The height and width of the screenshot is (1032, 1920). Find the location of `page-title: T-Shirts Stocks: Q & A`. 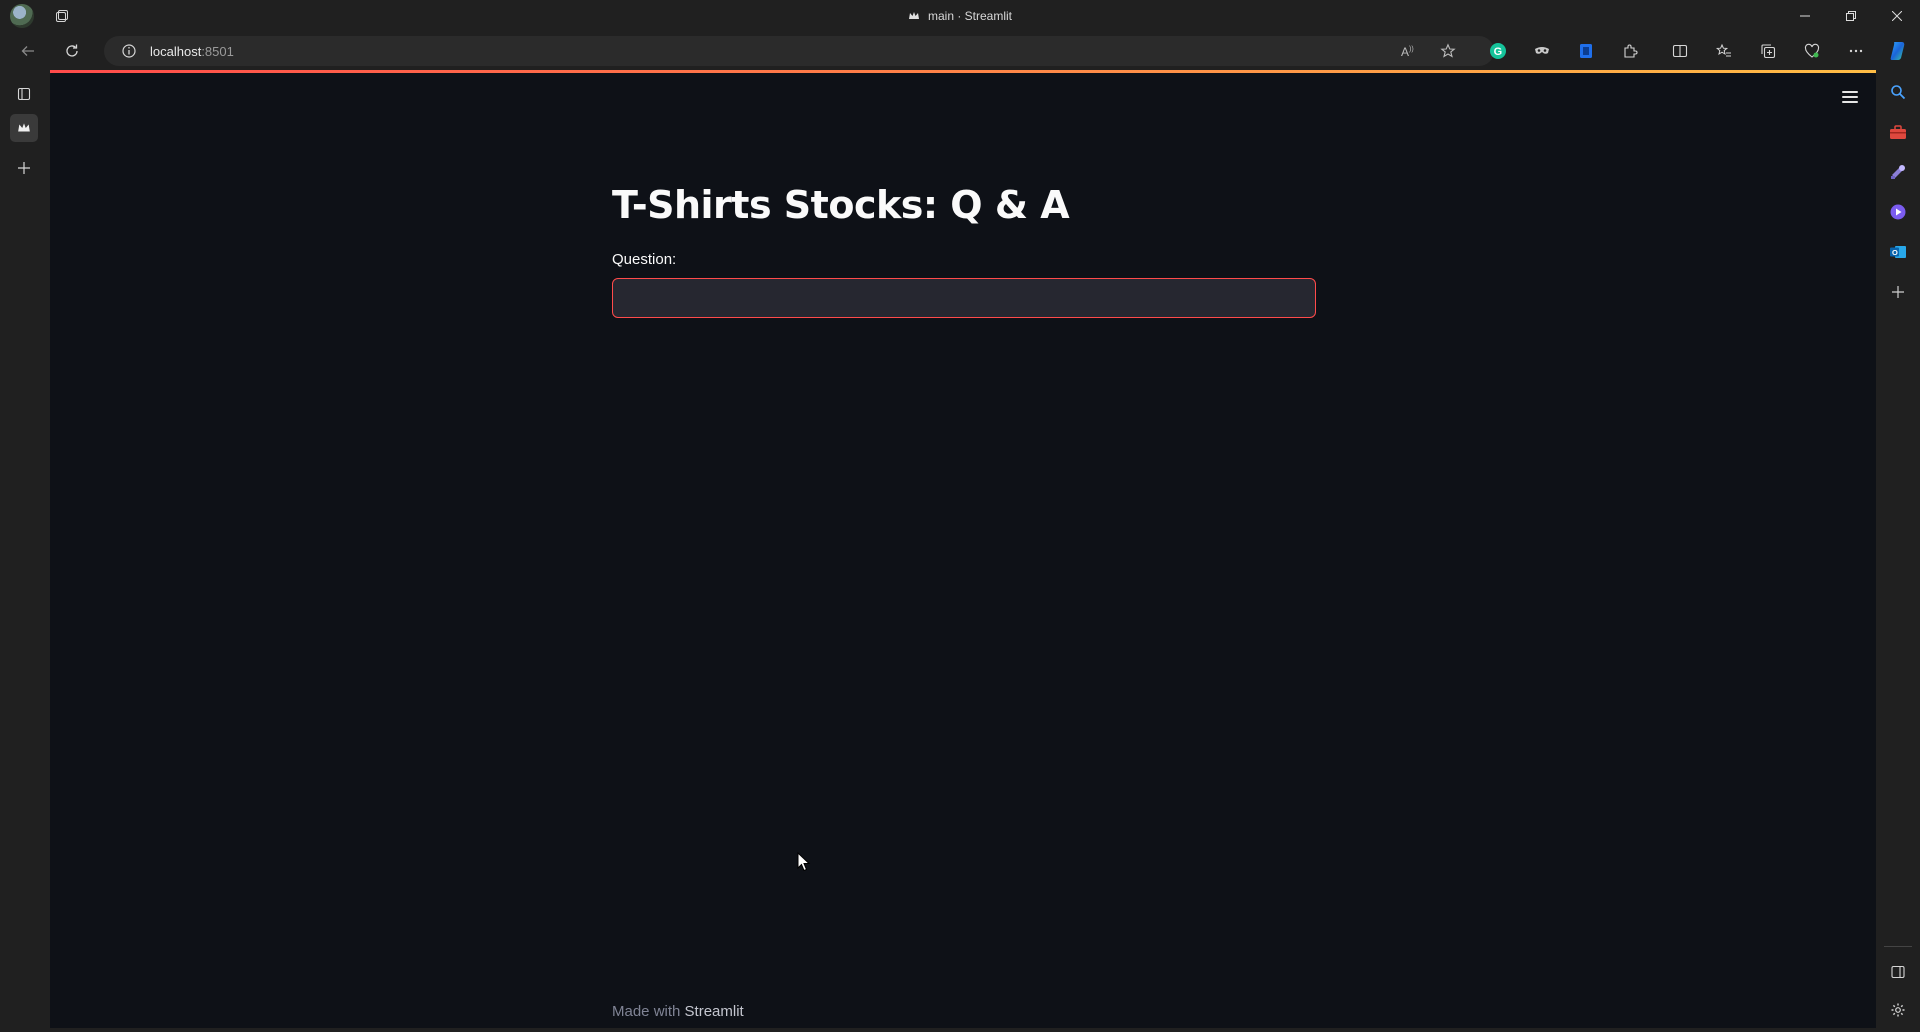

page-title: T-Shirts Stocks: Q & A is located at coordinates (841, 205).